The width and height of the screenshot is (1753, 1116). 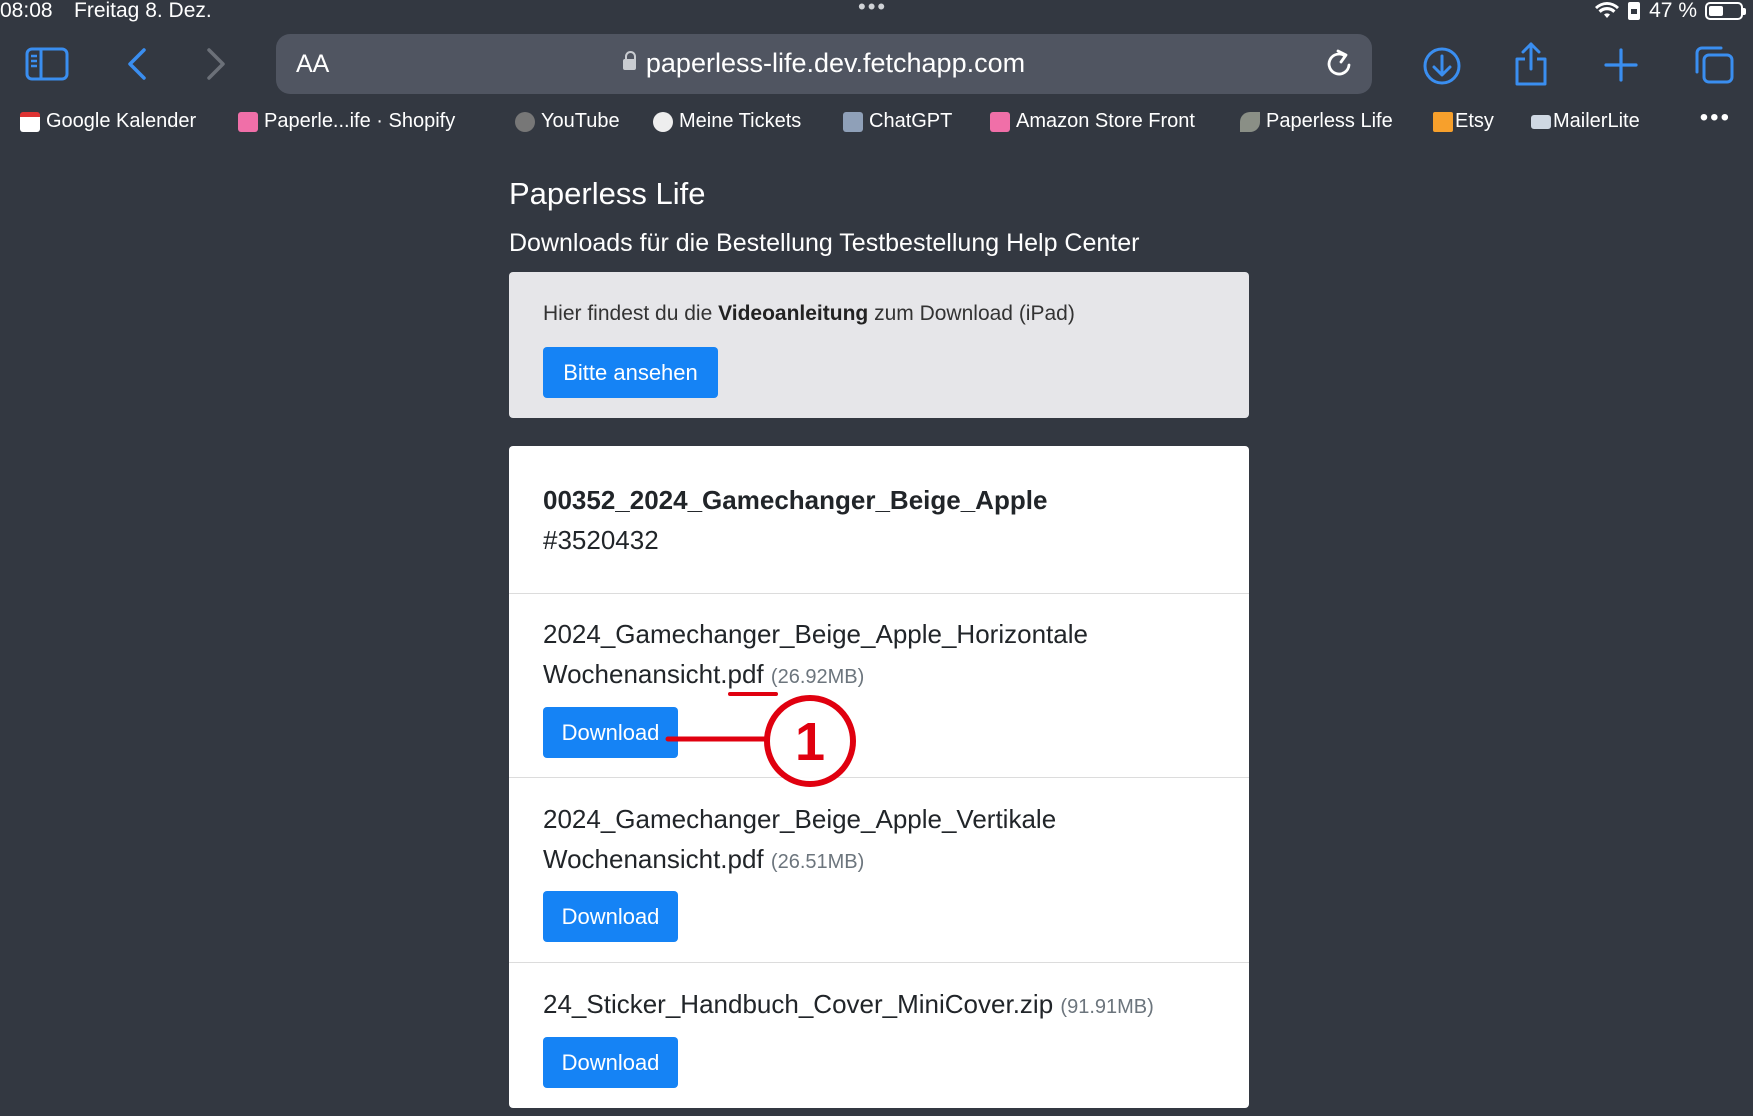 What do you see at coordinates (1714, 65) in the screenshot?
I see `tabs-overview-icon` at bounding box center [1714, 65].